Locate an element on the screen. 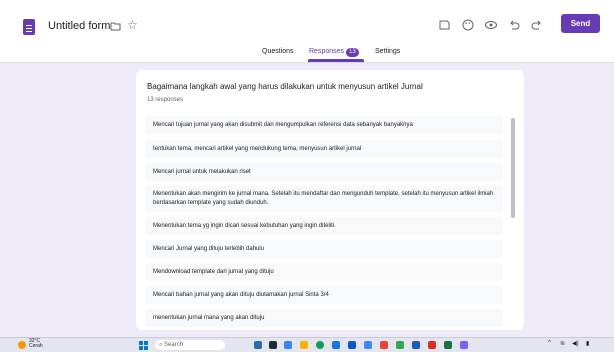 This screenshot has height=352, width=614. customize-theme-icon is located at coordinates (445, 25).